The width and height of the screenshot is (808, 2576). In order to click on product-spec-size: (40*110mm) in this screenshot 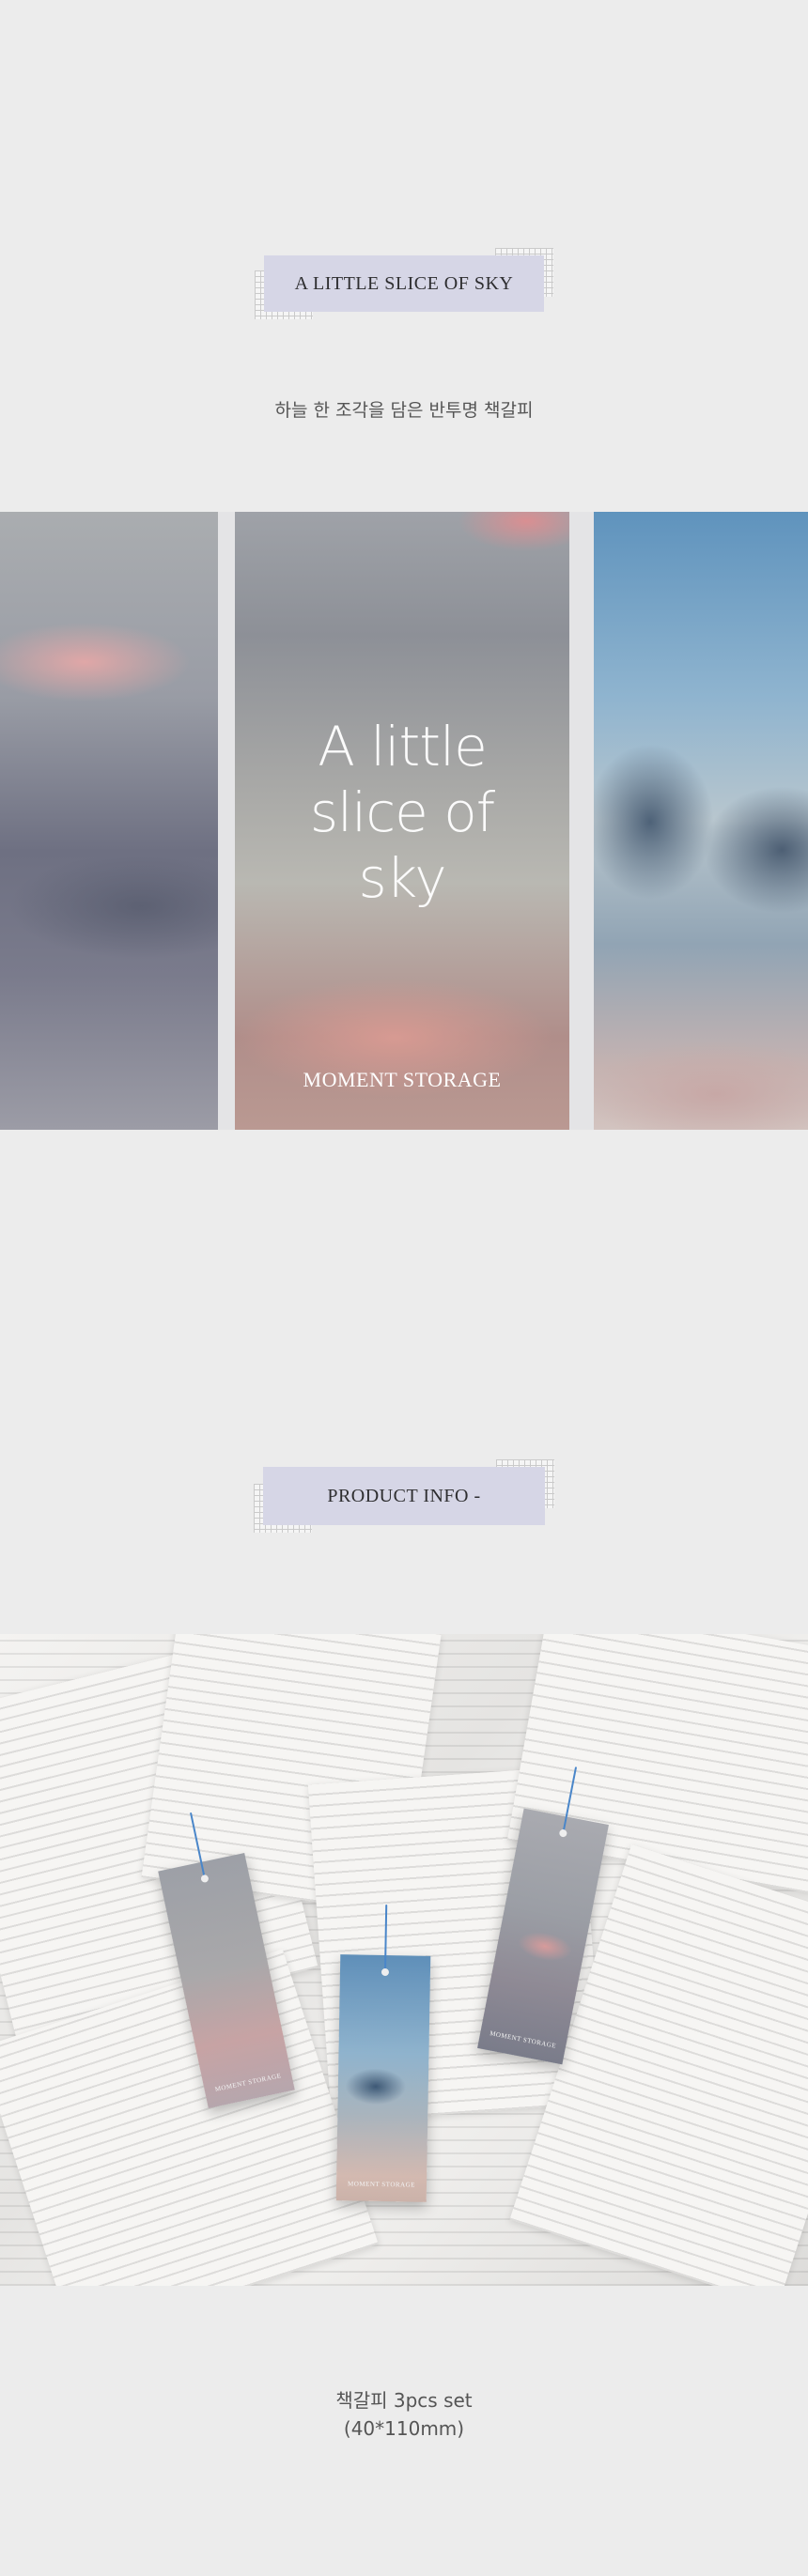, I will do `click(404, 2428)`.